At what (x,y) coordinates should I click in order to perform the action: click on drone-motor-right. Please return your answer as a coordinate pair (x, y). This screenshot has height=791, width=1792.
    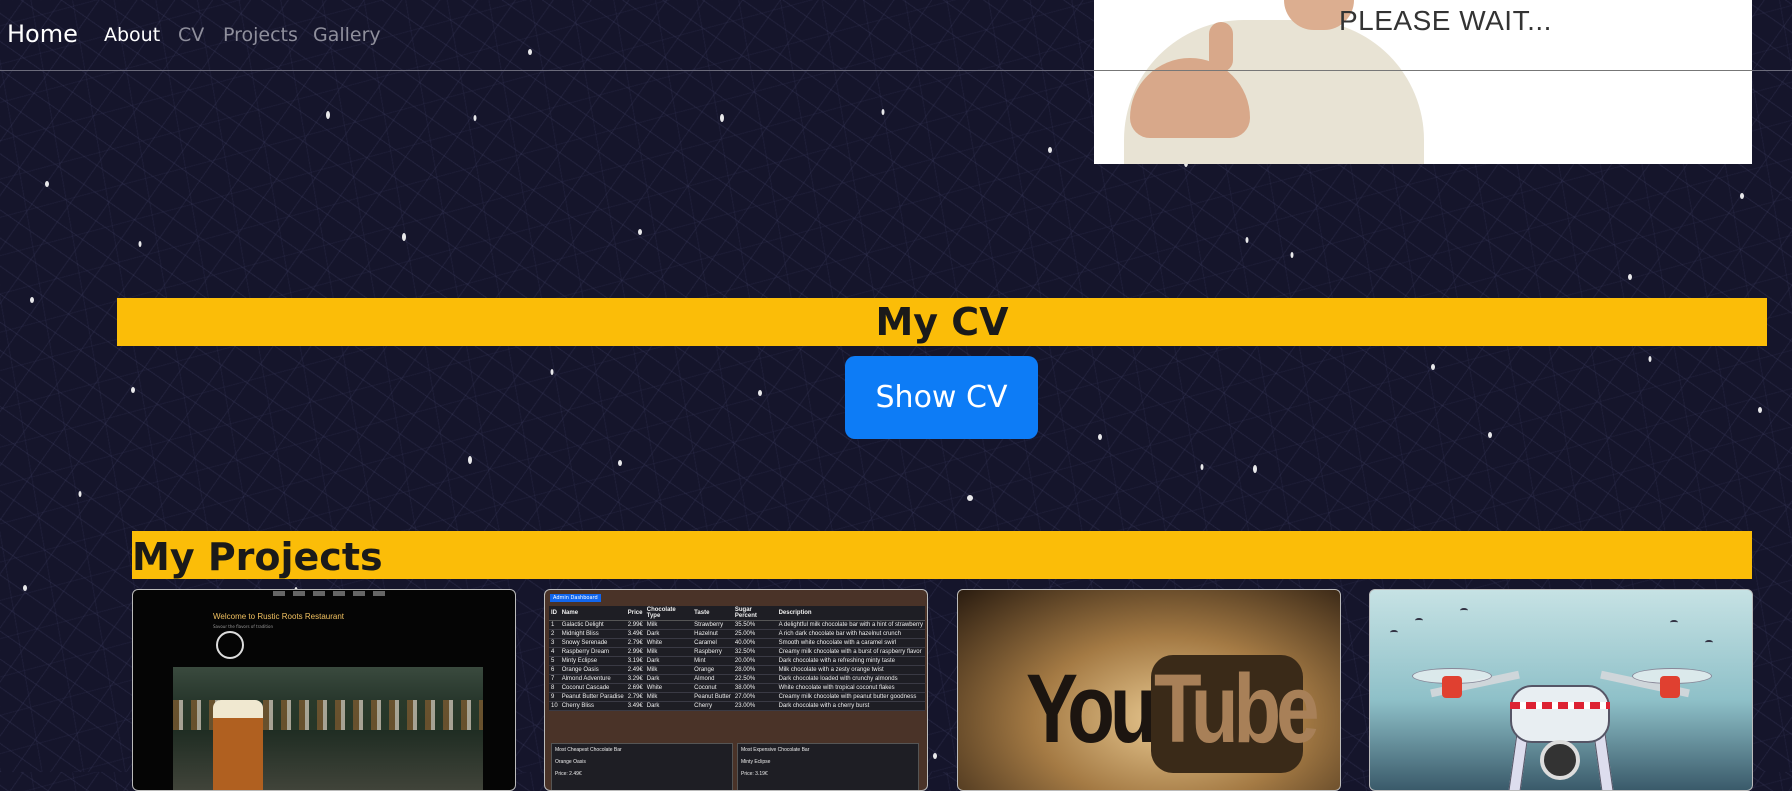
    Looking at the image, I should click on (1670, 687).